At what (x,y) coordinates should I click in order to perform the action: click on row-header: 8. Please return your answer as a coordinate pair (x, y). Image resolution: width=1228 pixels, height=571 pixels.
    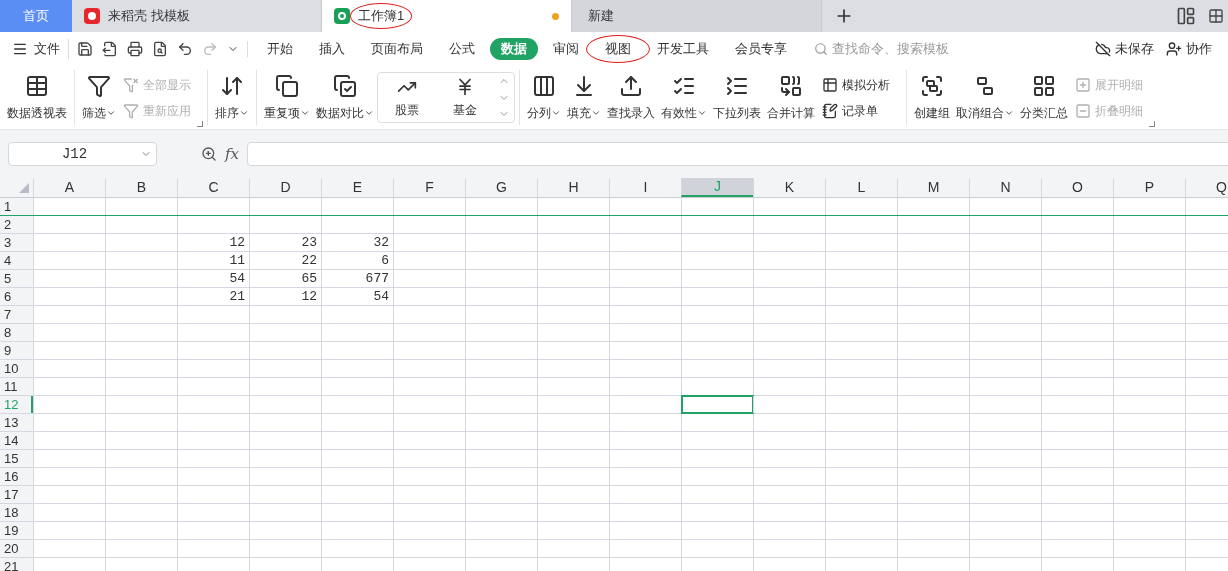
    Looking at the image, I should click on (16, 332).